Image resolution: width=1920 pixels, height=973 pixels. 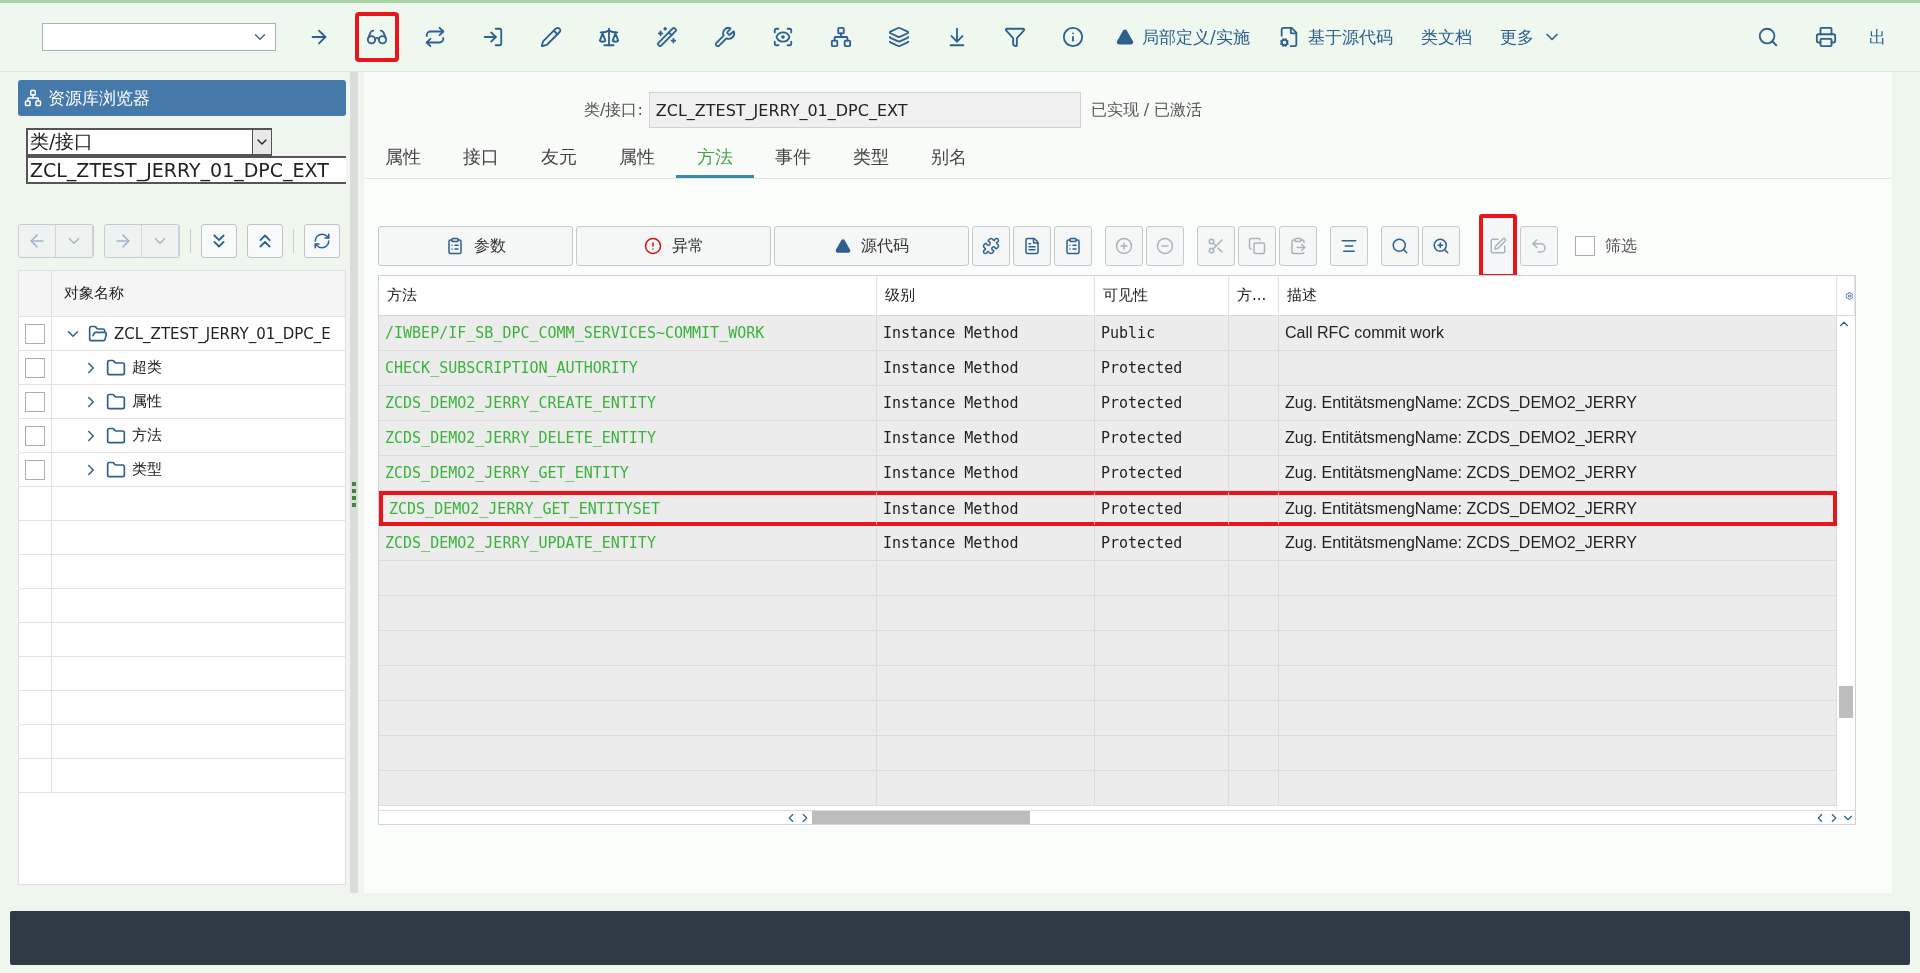 I want to click on search-icon, so click(x=1400, y=246).